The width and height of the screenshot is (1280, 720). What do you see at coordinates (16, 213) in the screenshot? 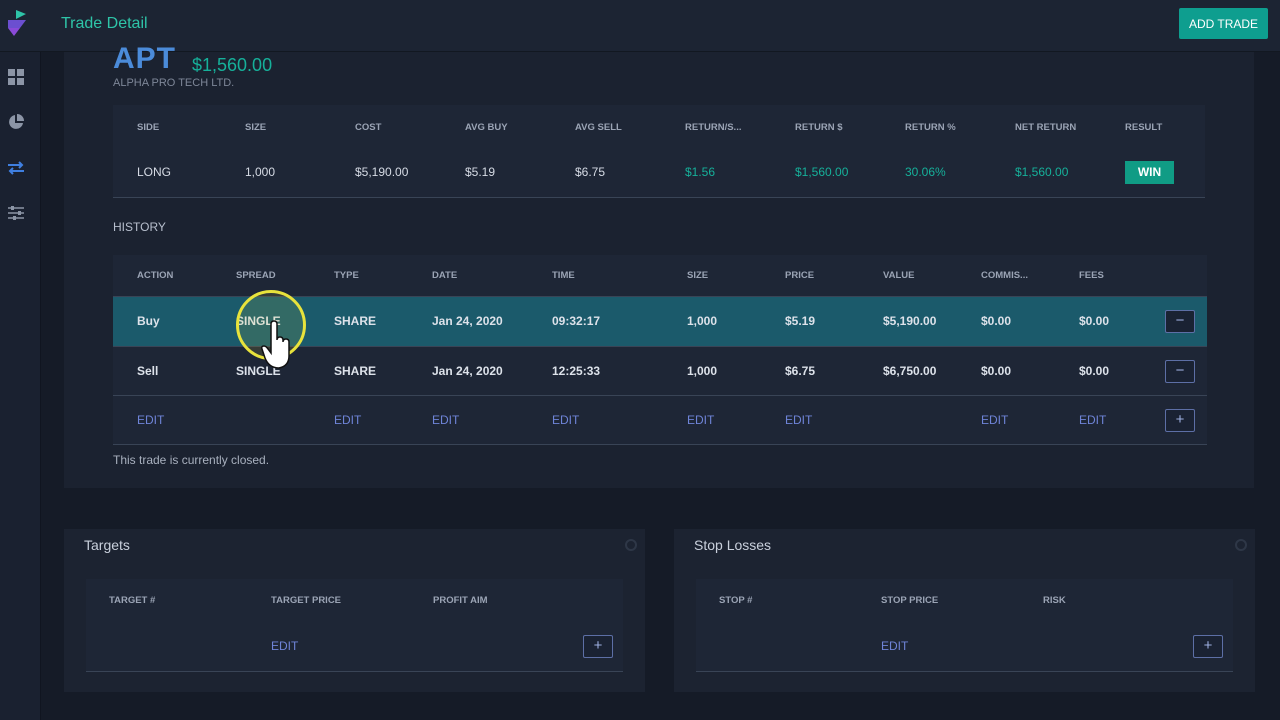
I see `sliders-icon` at bounding box center [16, 213].